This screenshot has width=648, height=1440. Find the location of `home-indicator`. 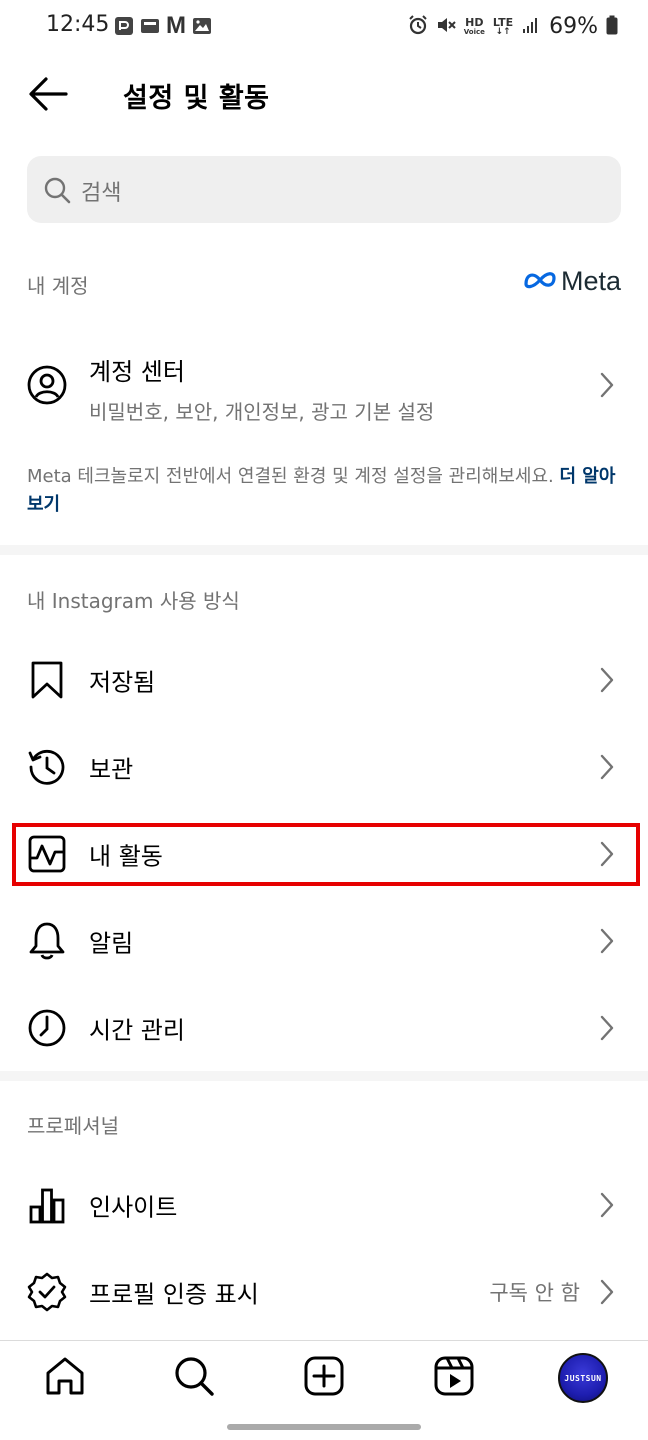

home-indicator is located at coordinates (324, 1427).